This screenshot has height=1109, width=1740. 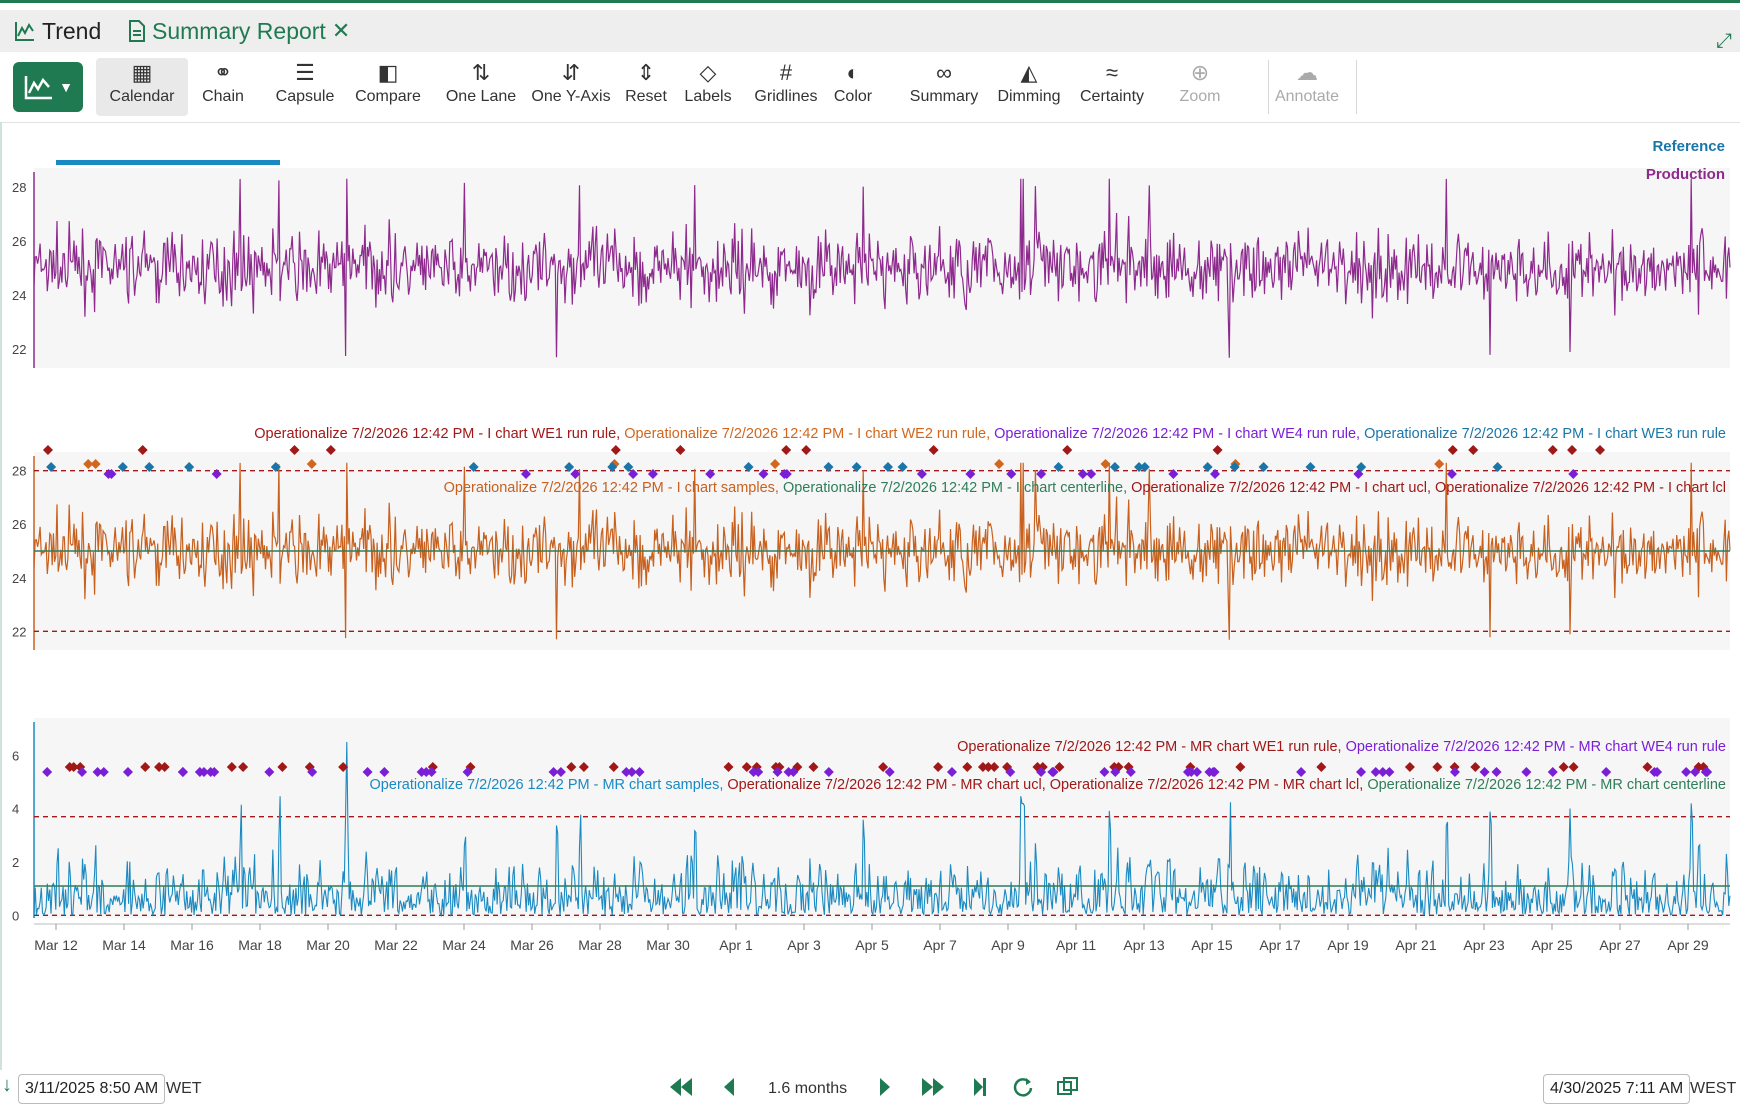 I want to click on toolbar-zoom-button: ⊕ Zoom, so click(x=1200, y=87).